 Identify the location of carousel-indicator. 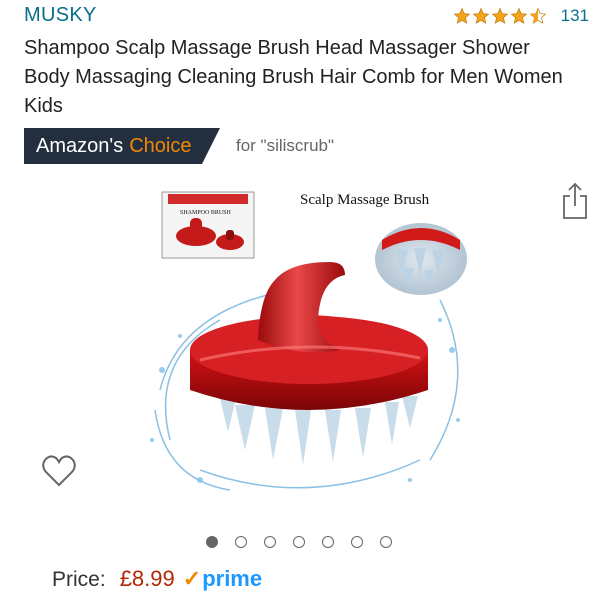
(299, 542).